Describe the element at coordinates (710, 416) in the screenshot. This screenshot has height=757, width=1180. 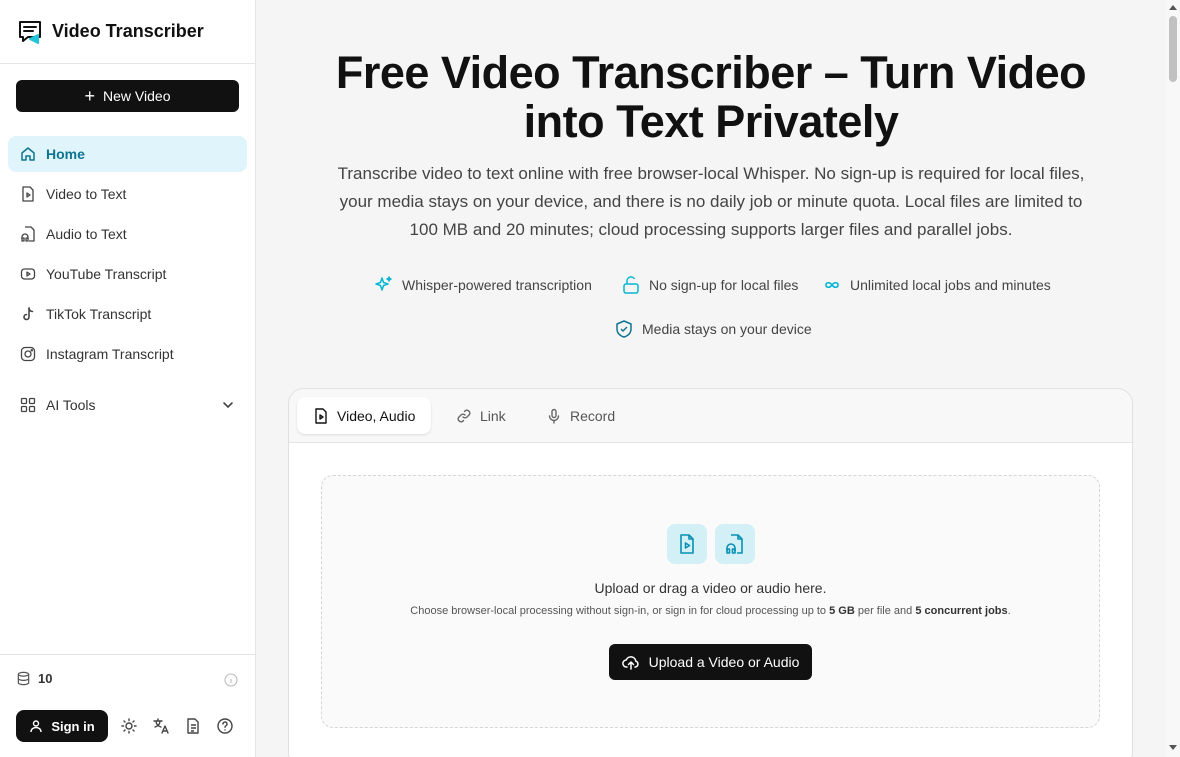
I see `tab-bar: Video, Audio Link Record` at that location.